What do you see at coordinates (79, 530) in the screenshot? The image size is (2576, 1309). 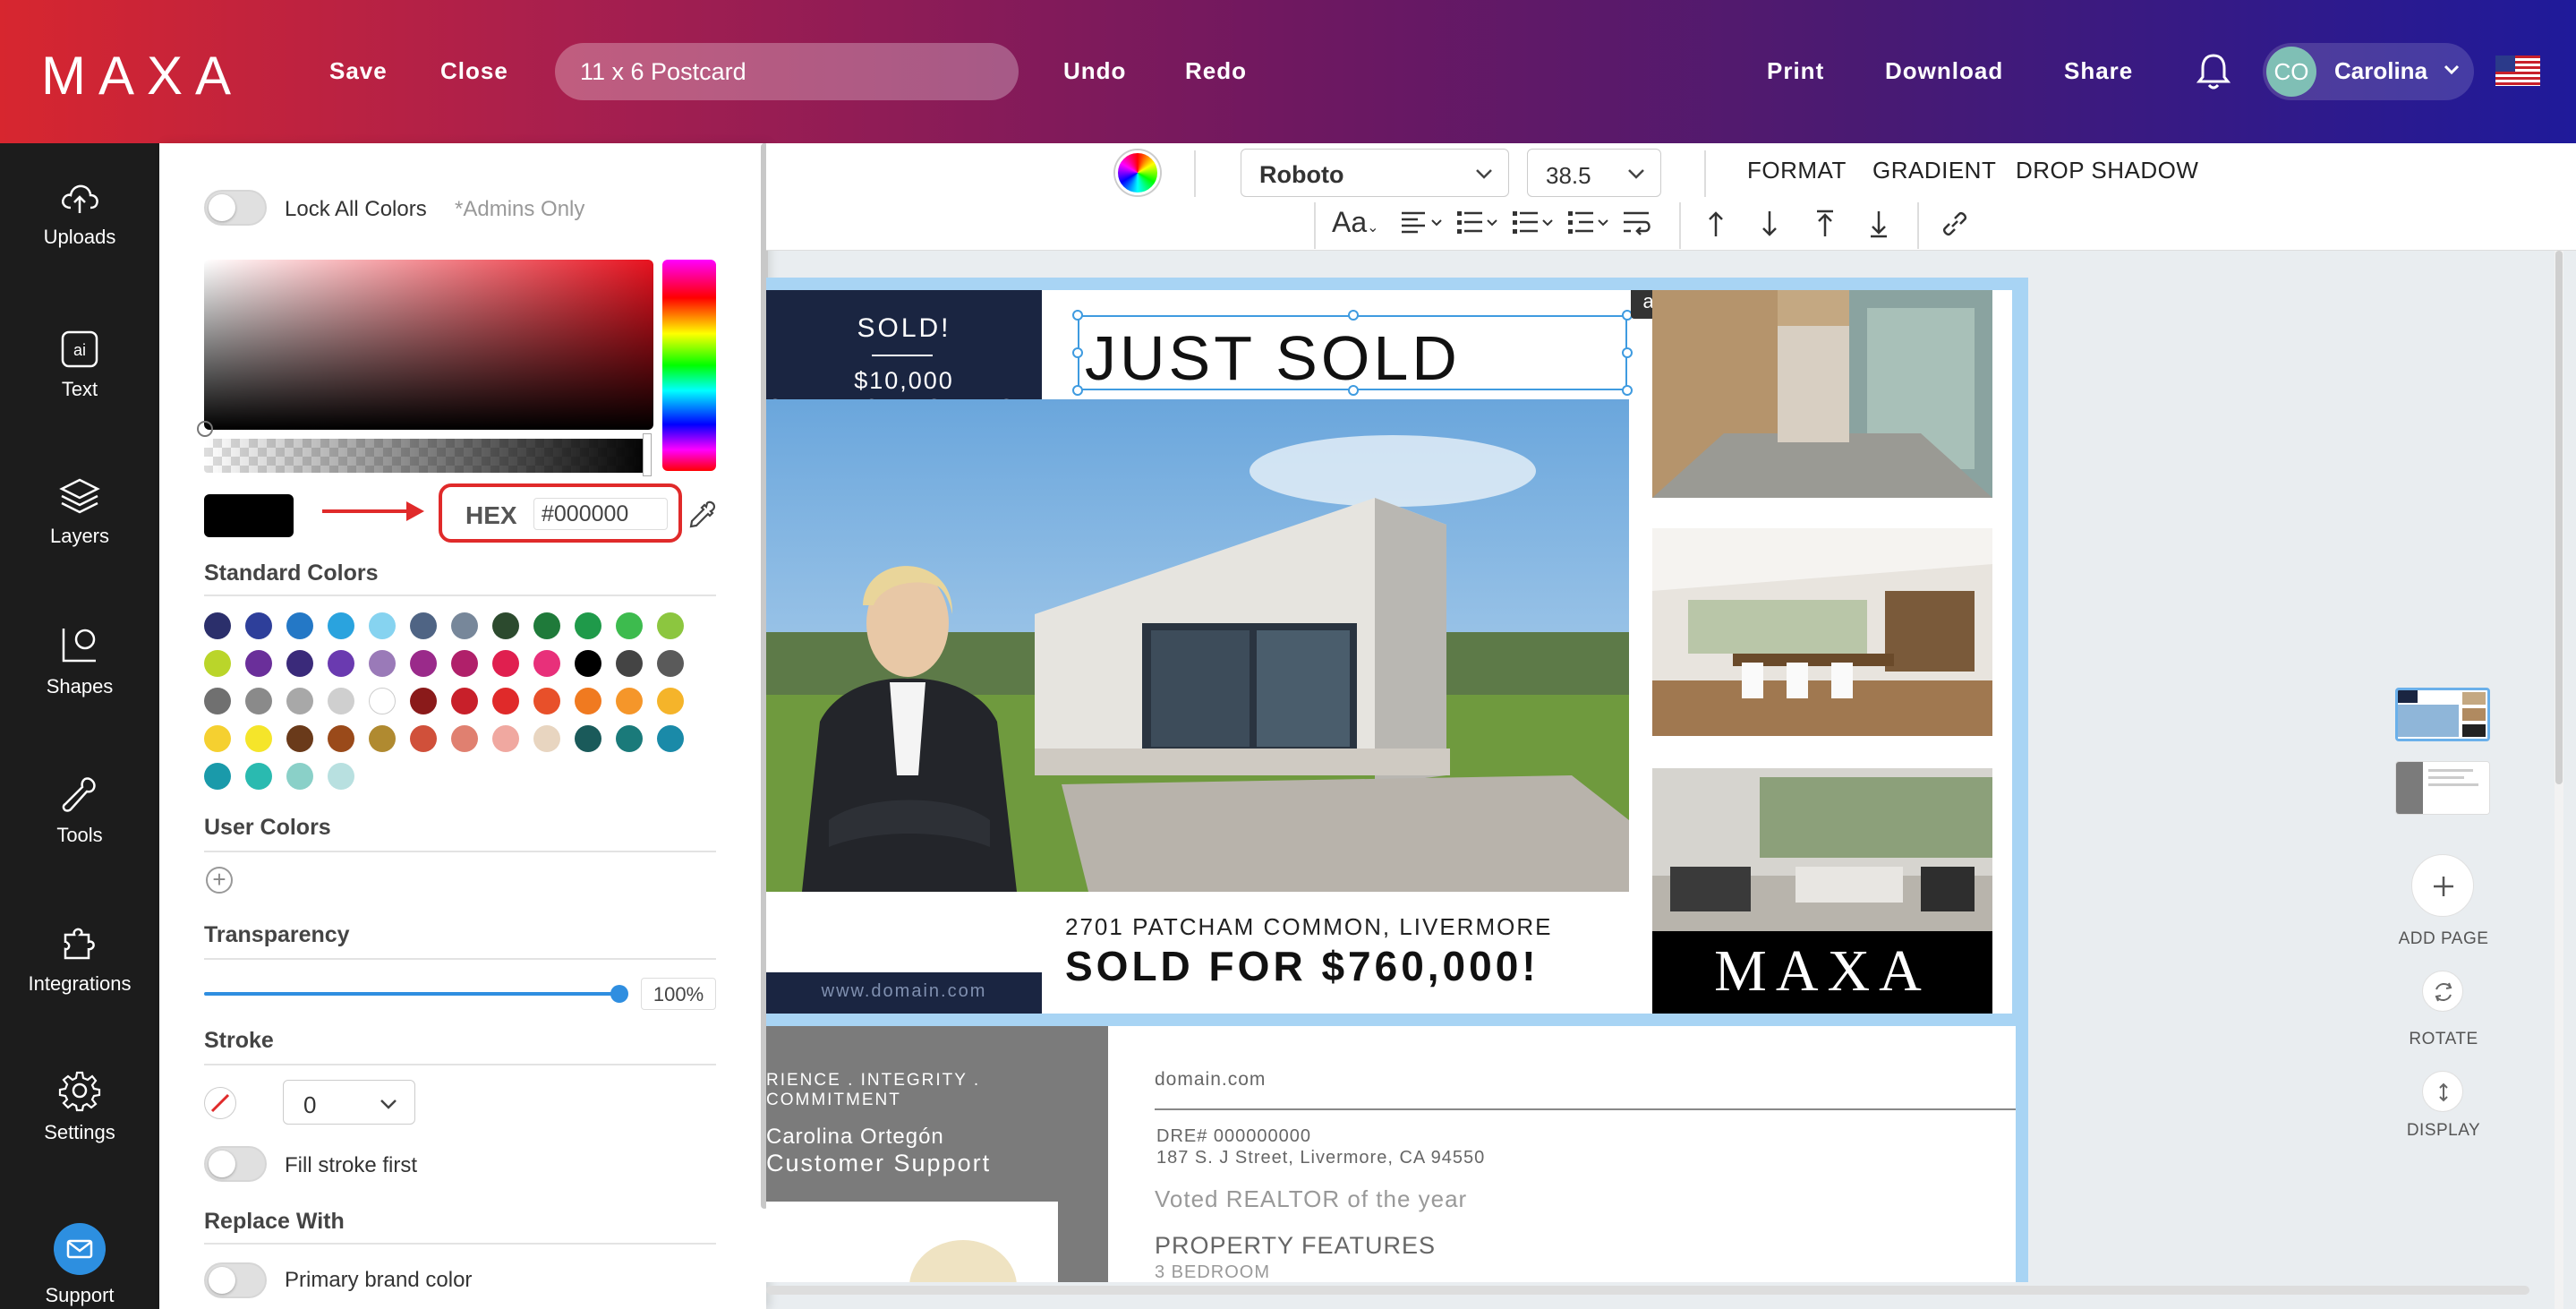 I see `sidebar-item-layers: Layers` at bounding box center [79, 530].